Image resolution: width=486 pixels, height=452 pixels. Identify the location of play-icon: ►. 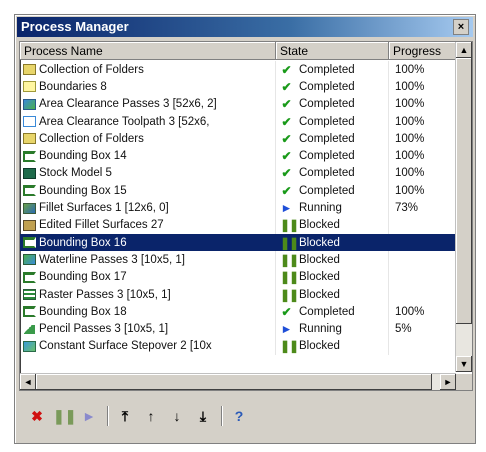
(89, 416).